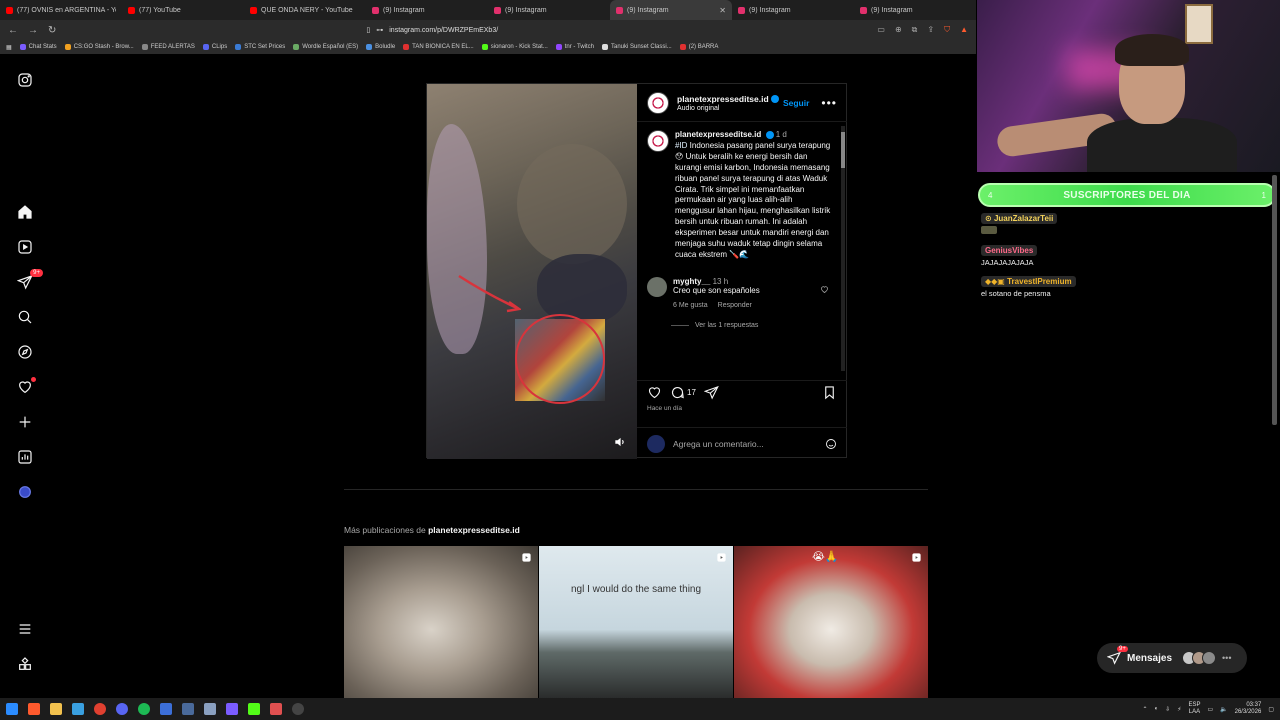 The height and width of the screenshot is (720, 1280). Describe the element at coordinates (1179, 709) in the screenshot. I see `tray-app-icon: ⚡` at that location.